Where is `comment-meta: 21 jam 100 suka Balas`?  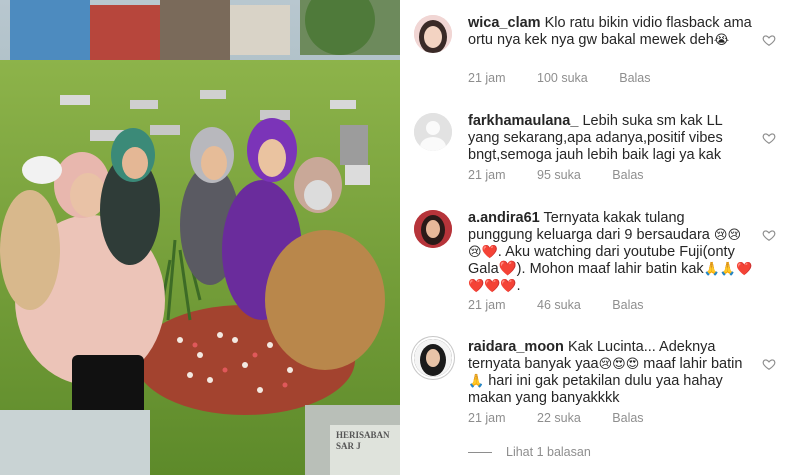
comment-meta: 21 jam 100 suka Balas is located at coordinates (573, 78).